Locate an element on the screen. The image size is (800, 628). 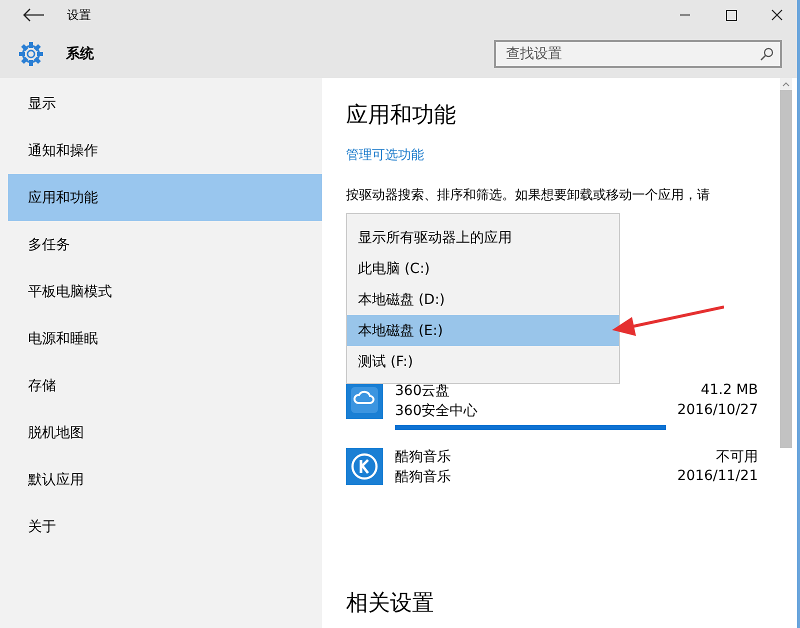
sidebar-item: 通知和操作 is located at coordinates (165, 150).